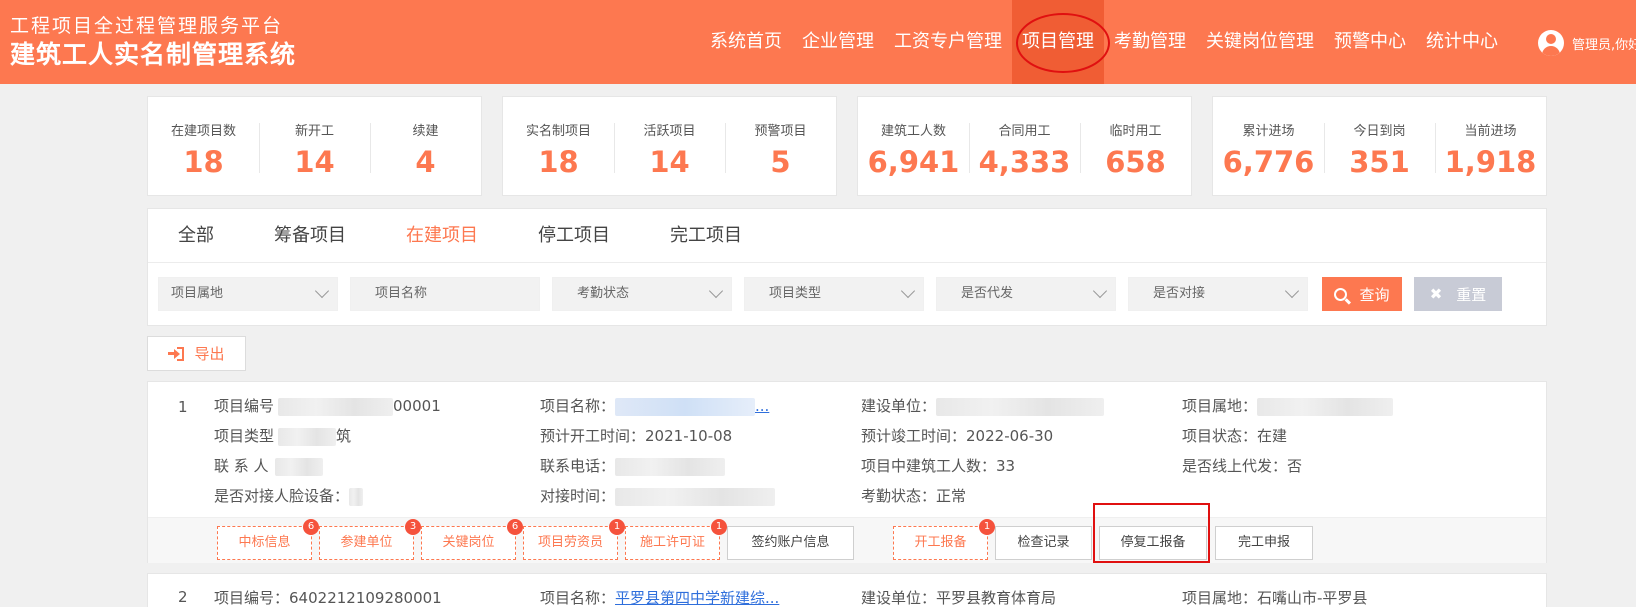  Describe the element at coordinates (669, 131) in the screenshot. I see `stat-label: 活跃项目` at that location.